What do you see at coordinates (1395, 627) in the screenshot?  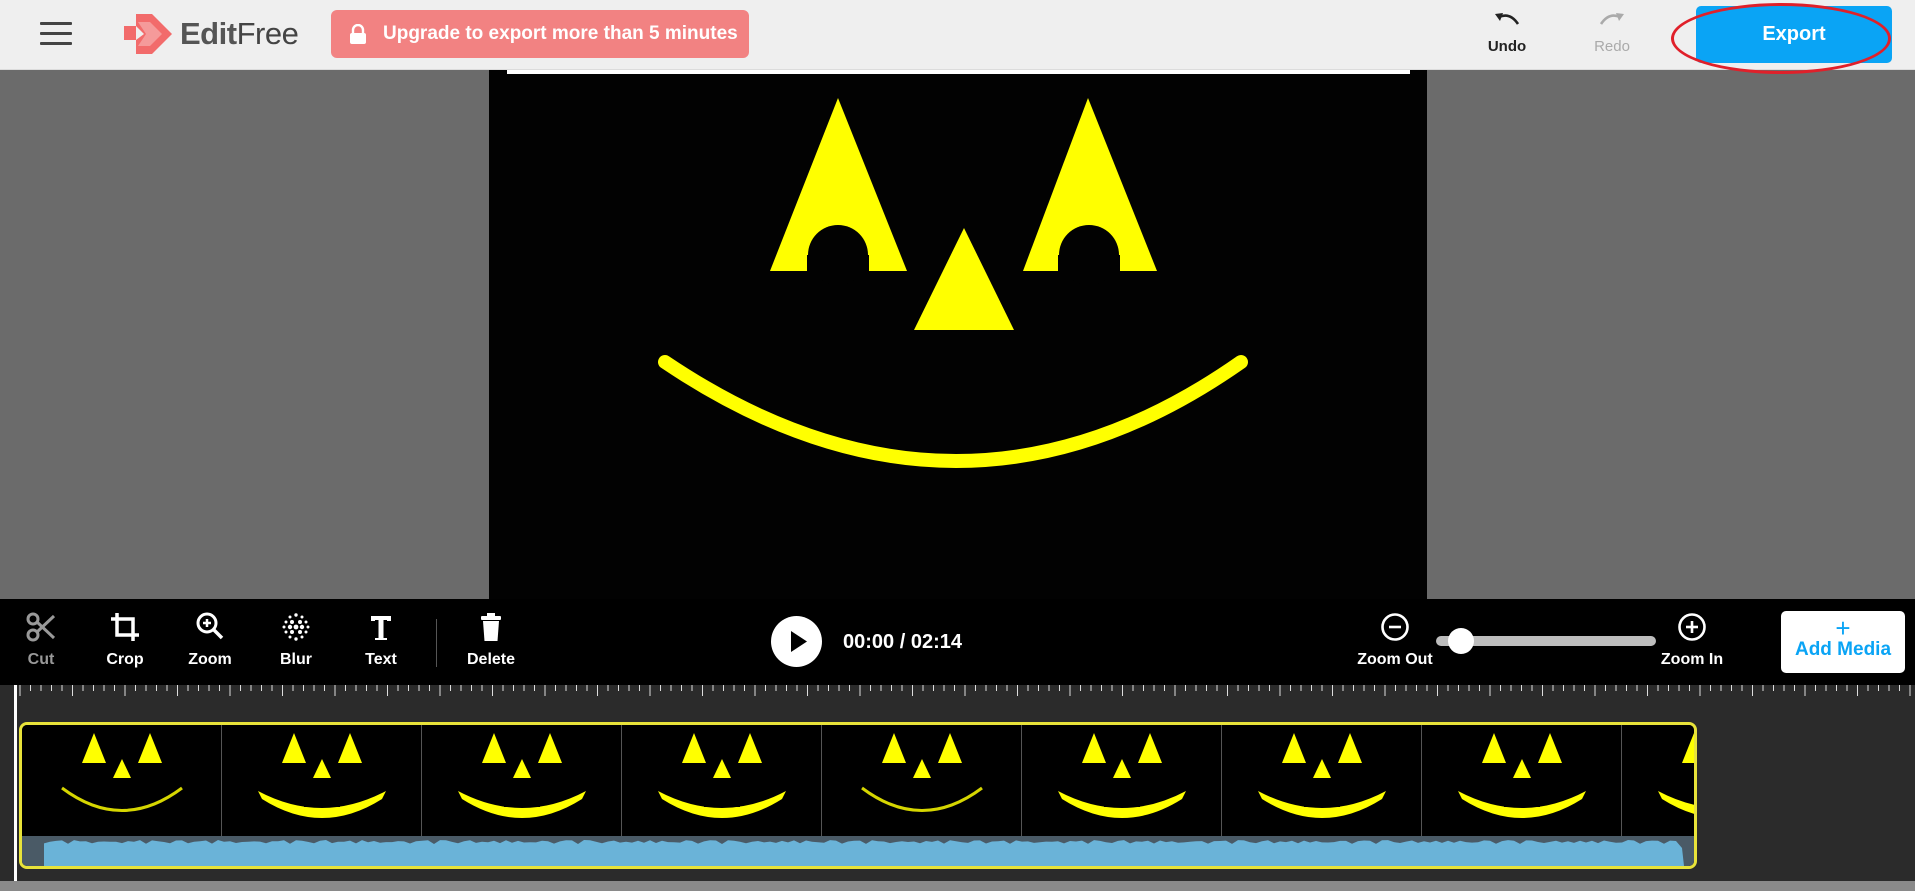 I see `zoom-out-icon` at bounding box center [1395, 627].